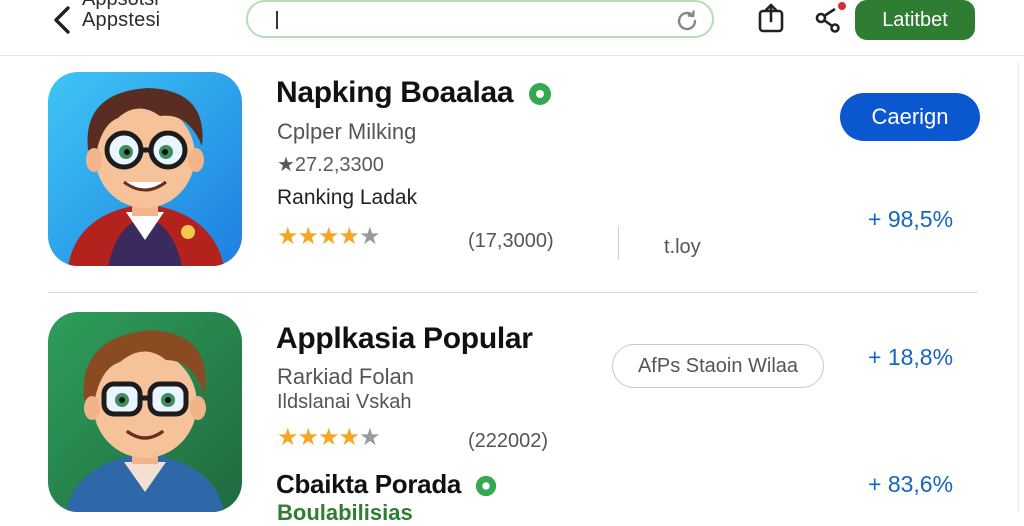 The image size is (1024, 526). Describe the element at coordinates (480, 19) in the screenshot. I see `search-input` at that location.